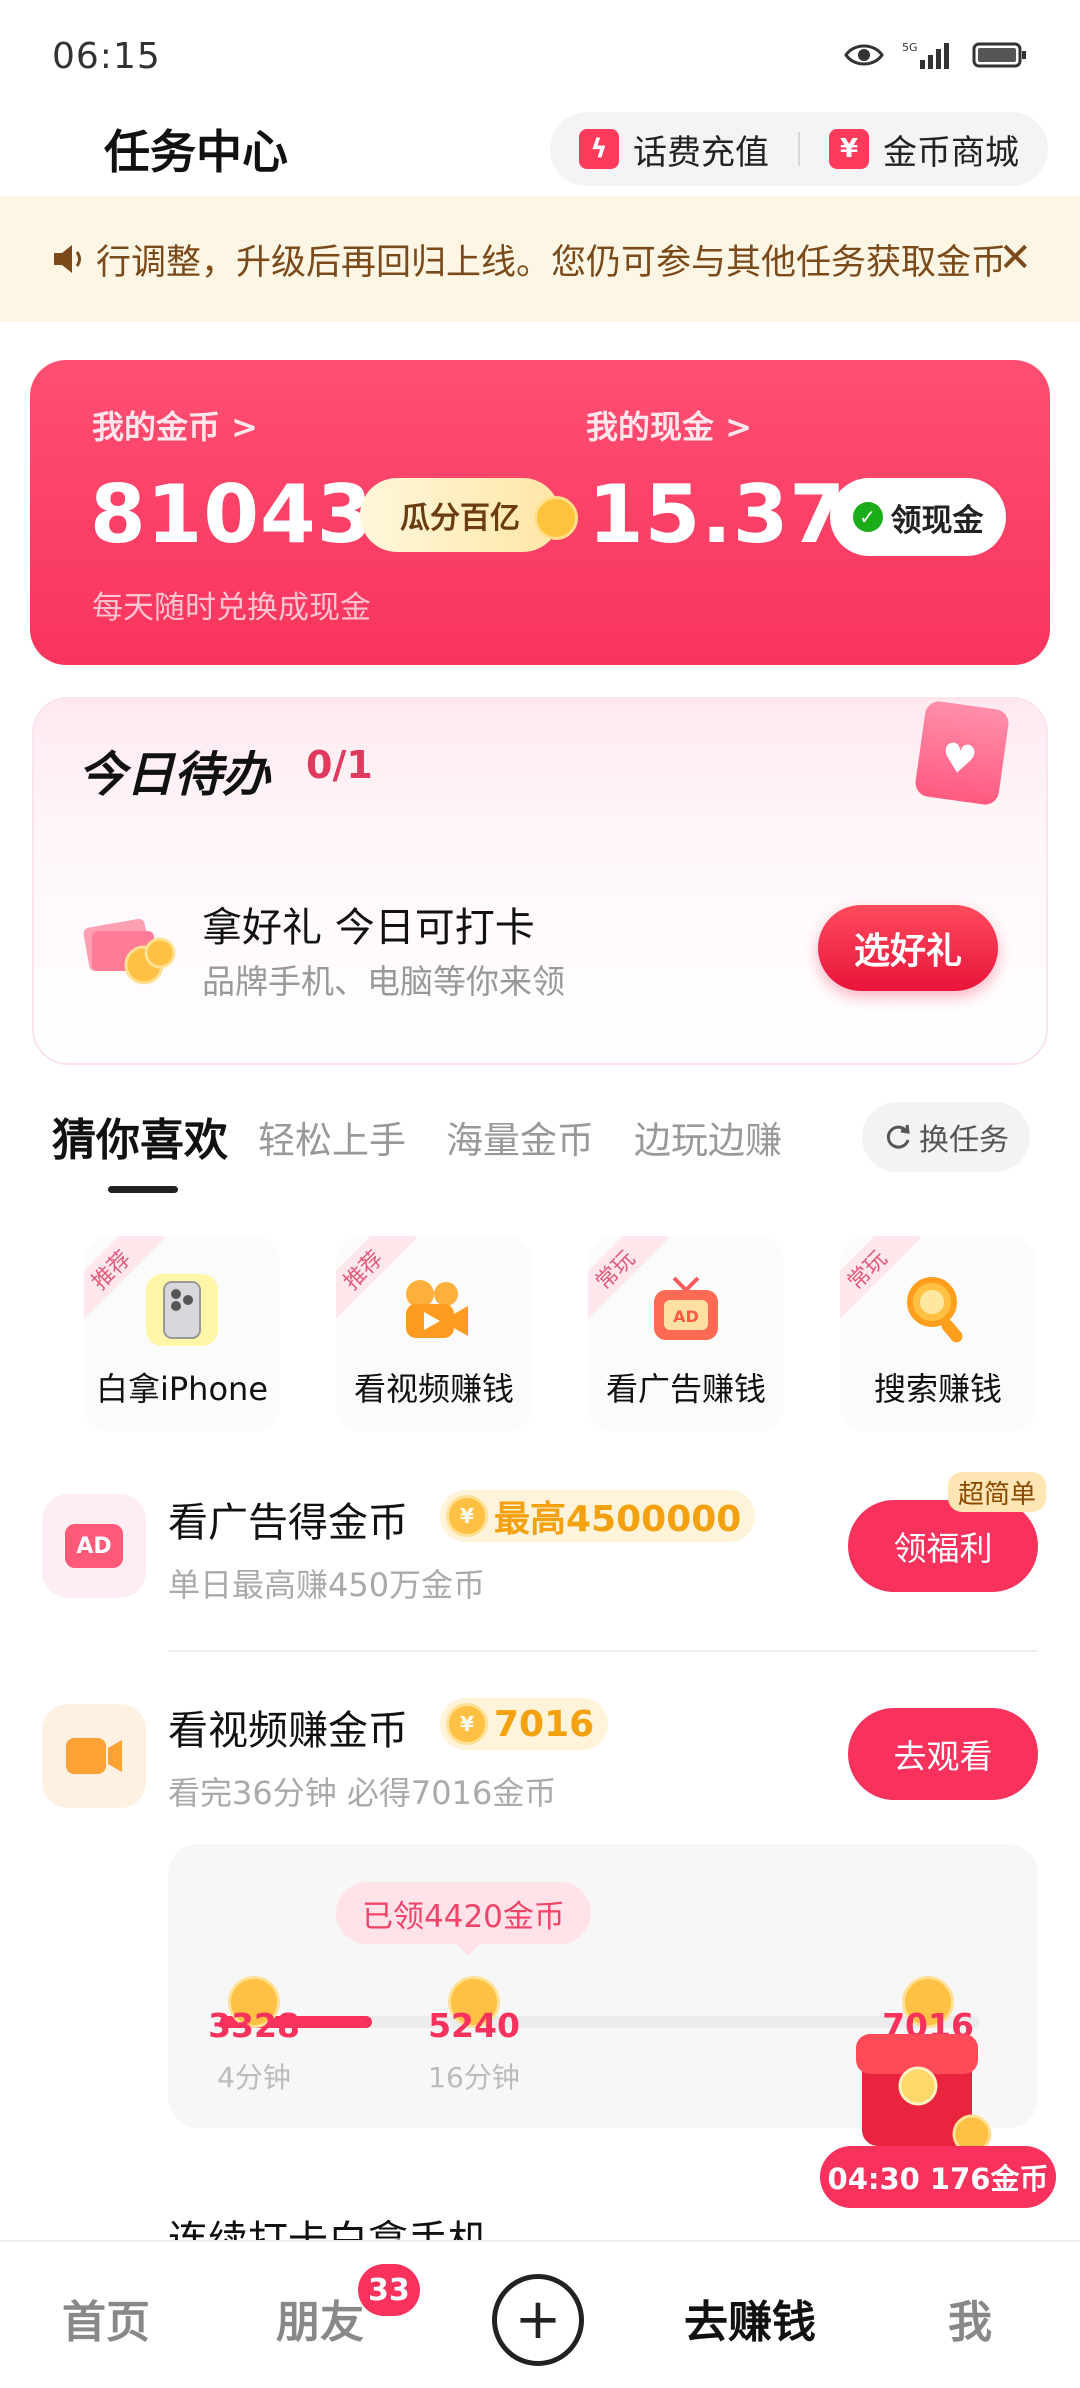  What do you see at coordinates (140, 1136) in the screenshot?
I see `tab-guess-you-like: 猜你喜欢` at bounding box center [140, 1136].